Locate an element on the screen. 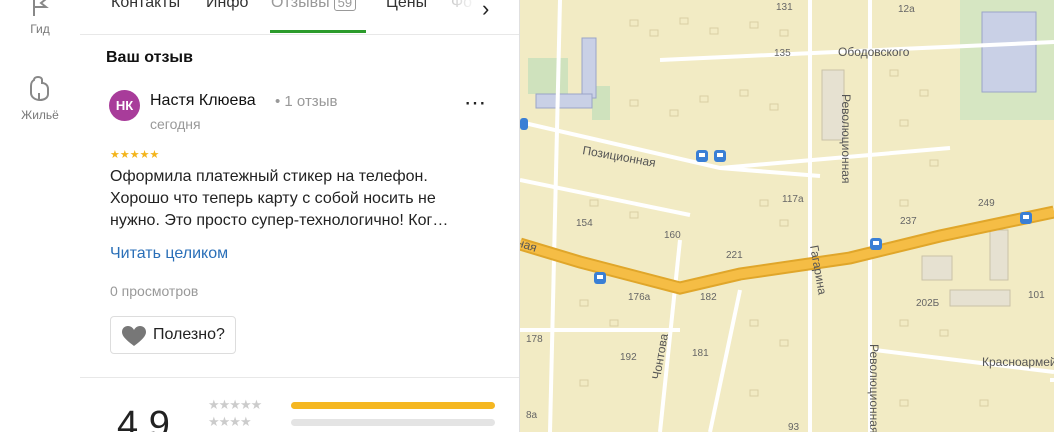 The image size is (1054, 432). tab-reviews-label: Отзывы is located at coordinates (300, 5).